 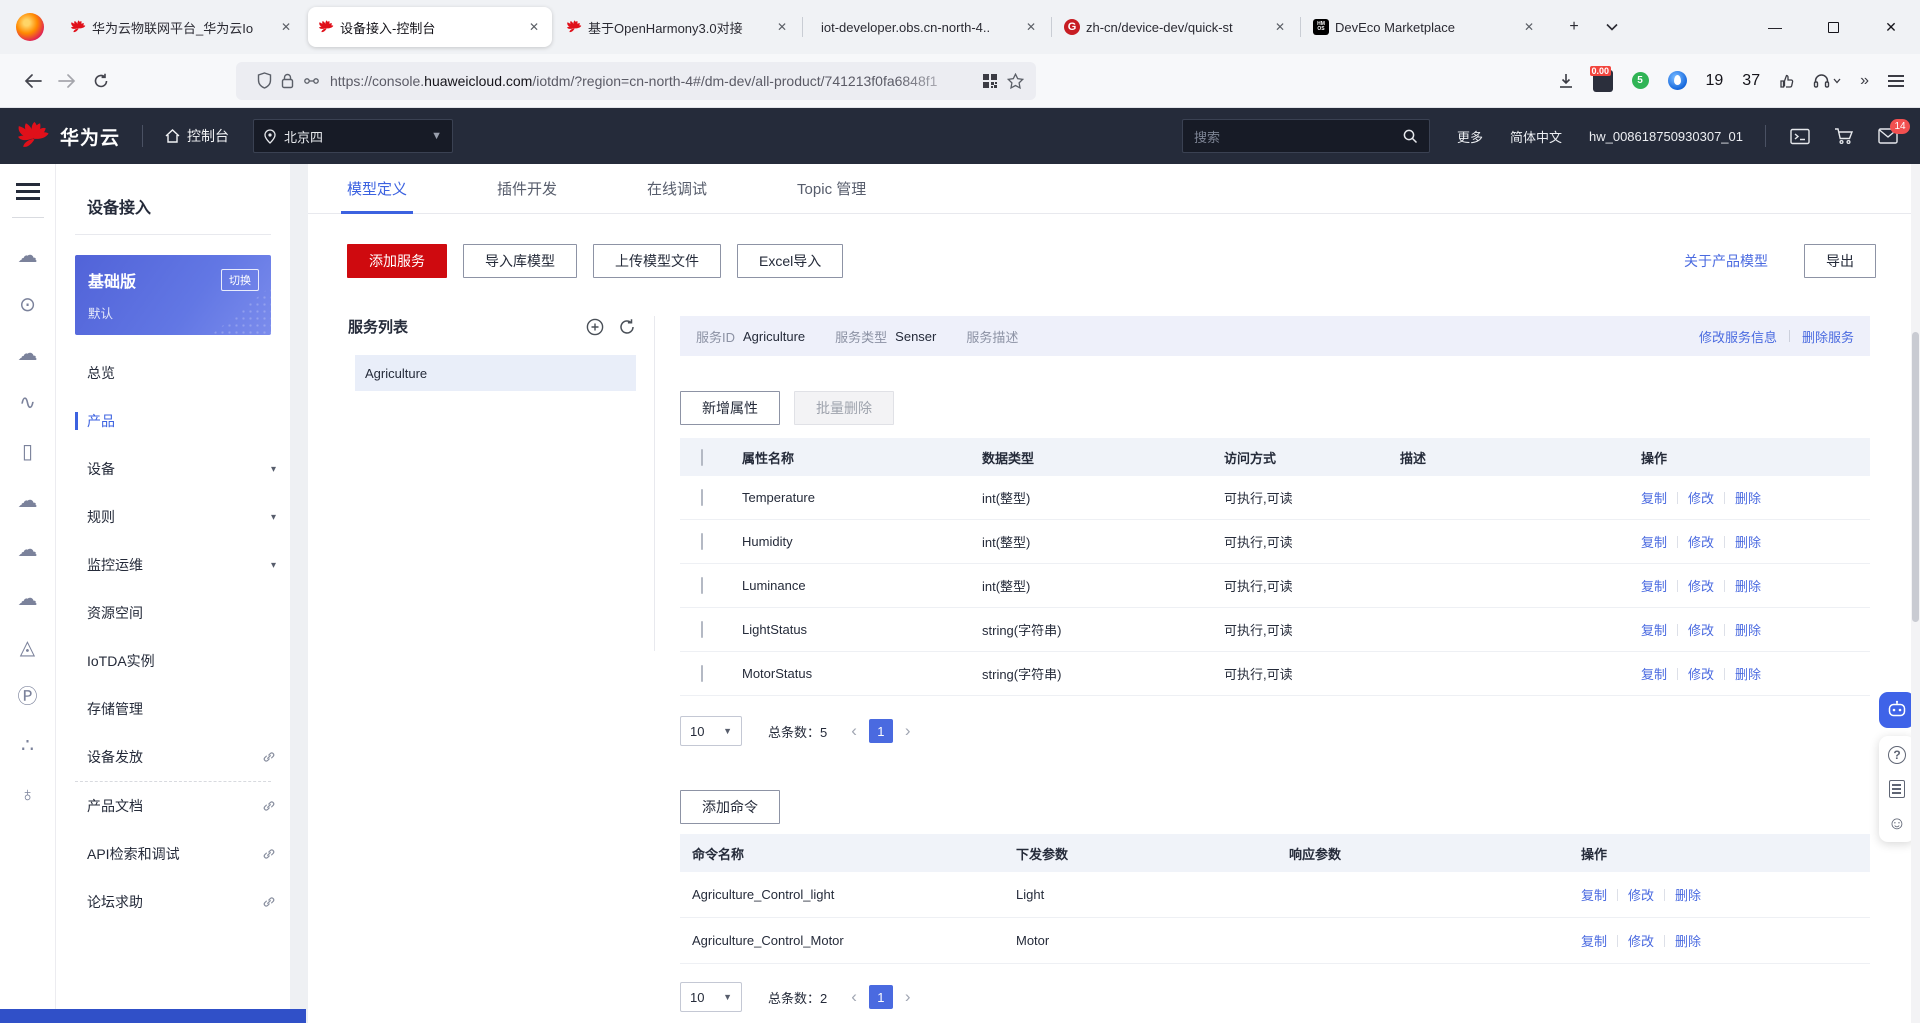 What do you see at coordinates (430, 27) in the screenshot?
I see `browser-tab-active: 设备接入-控制台 ✕` at bounding box center [430, 27].